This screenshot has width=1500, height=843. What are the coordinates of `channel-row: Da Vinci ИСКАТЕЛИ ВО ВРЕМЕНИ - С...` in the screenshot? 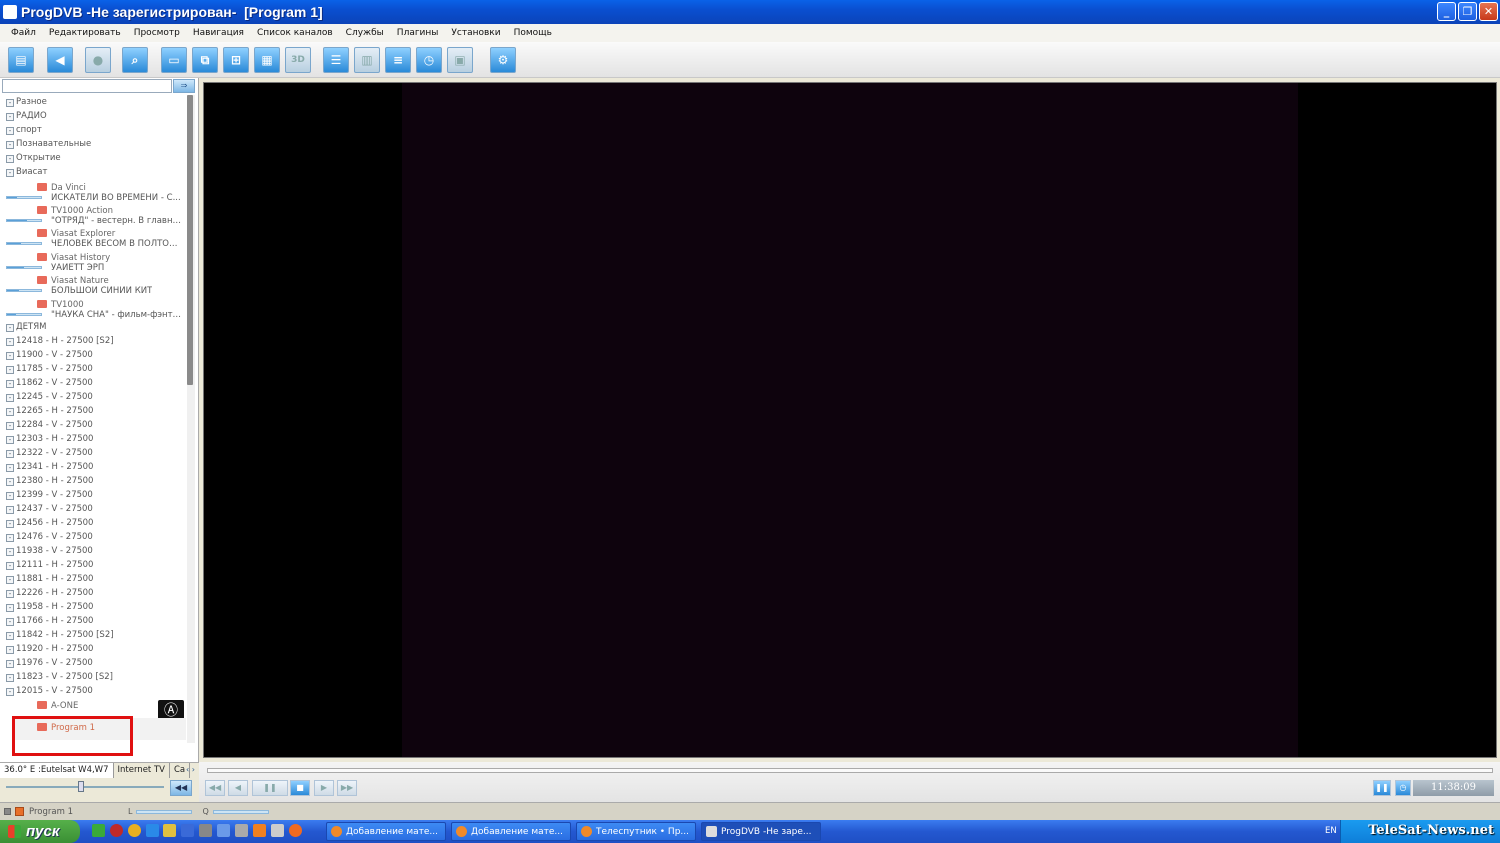 It's located at (93, 194).